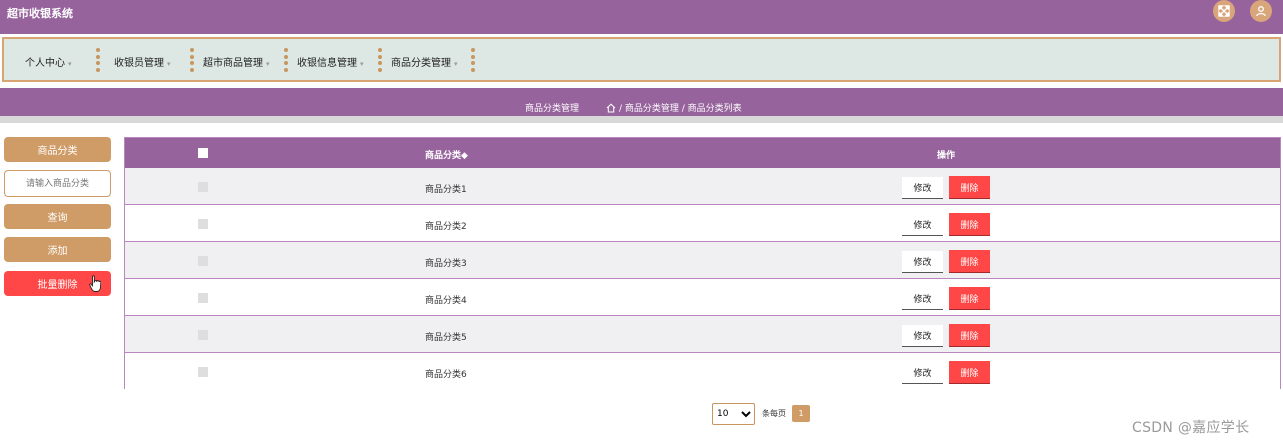 The height and width of the screenshot is (445, 1283). What do you see at coordinates (57, 216) in the screenshot?
I see `query-button: 查询` at bounding box center [57, 216].